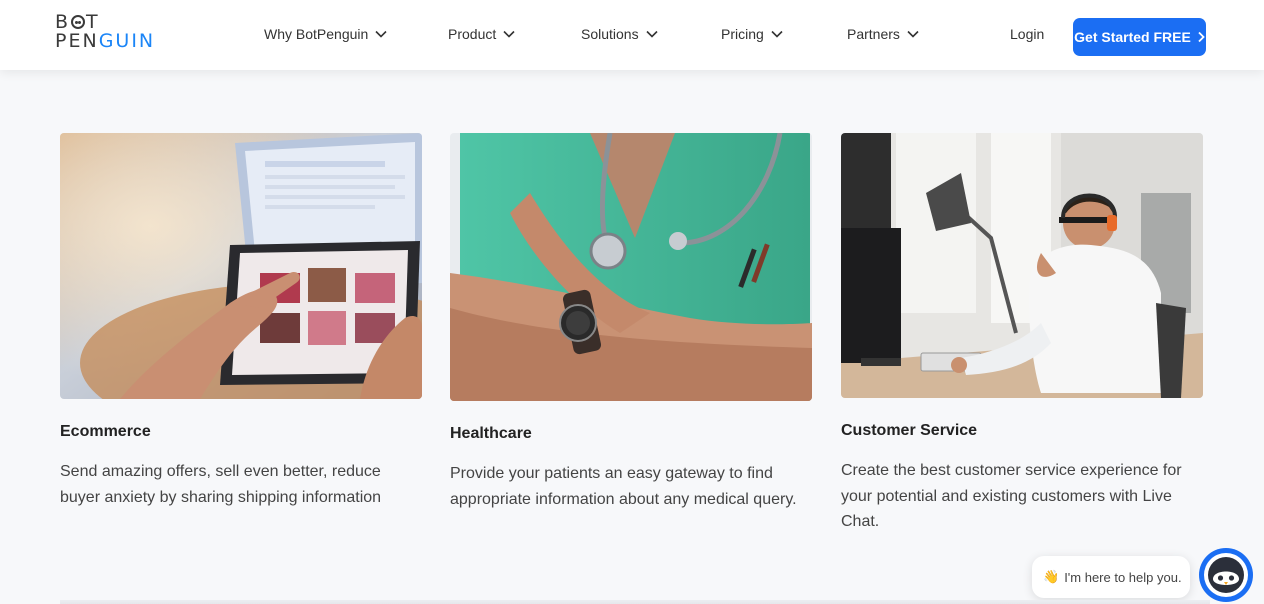 Image resolution: width=1264 pixels, height=604 pixels. Describe the element at coordinates (1051, 576) in the screenshot. I see `waving-hand-icon: 👋` at that location.